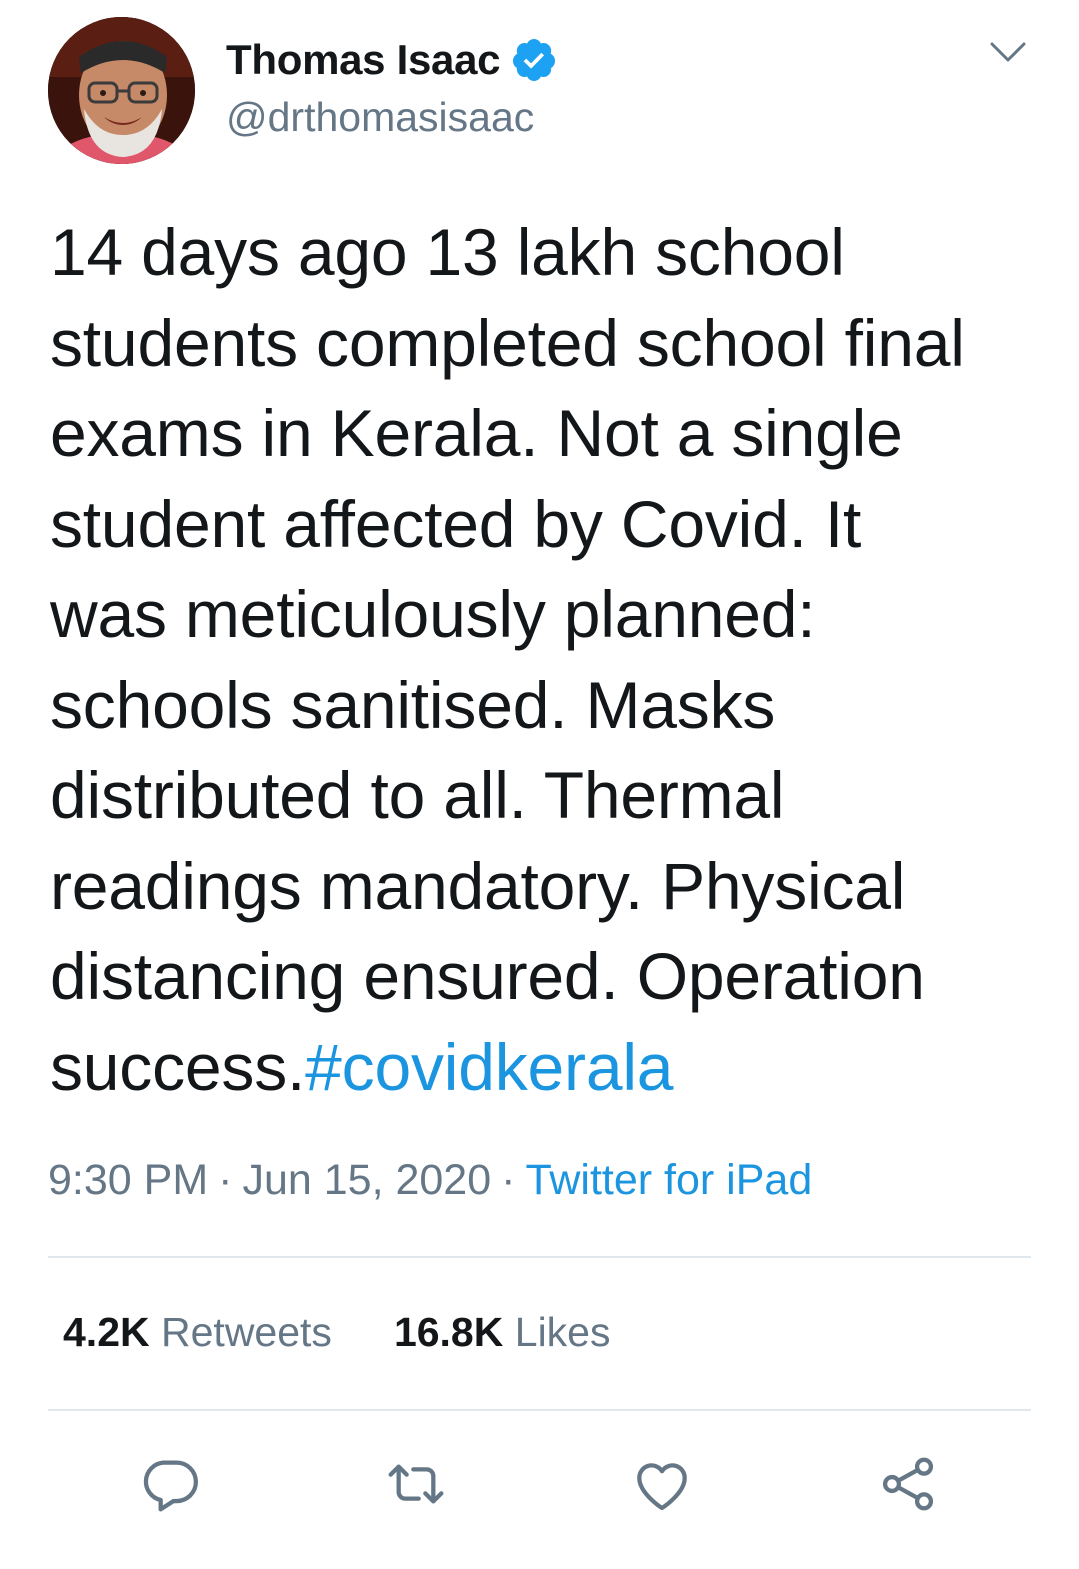 The height and width of the screenshot is (1569, 1079). What do you see at coordinates (366, 1180) in the screenshot?
I see `tweet-date: Jun 15, 2020` at bounding box center [366, 1180].